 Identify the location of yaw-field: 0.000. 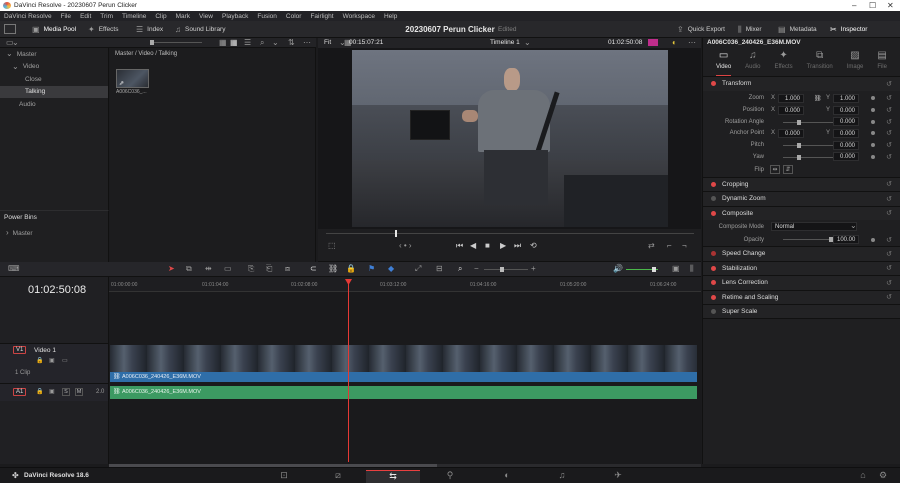
(846, 157).